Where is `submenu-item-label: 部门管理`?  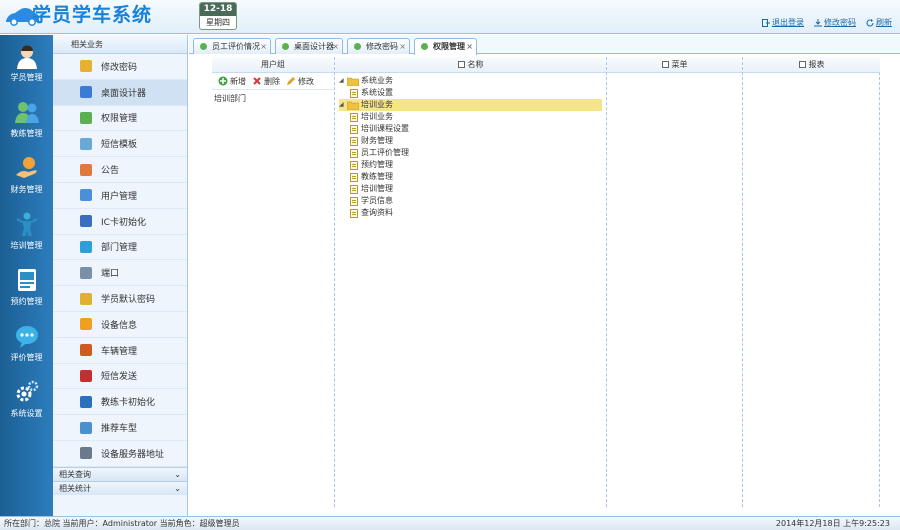
submenu-item-label: 部门管理 is located at coordinates (119, 248).